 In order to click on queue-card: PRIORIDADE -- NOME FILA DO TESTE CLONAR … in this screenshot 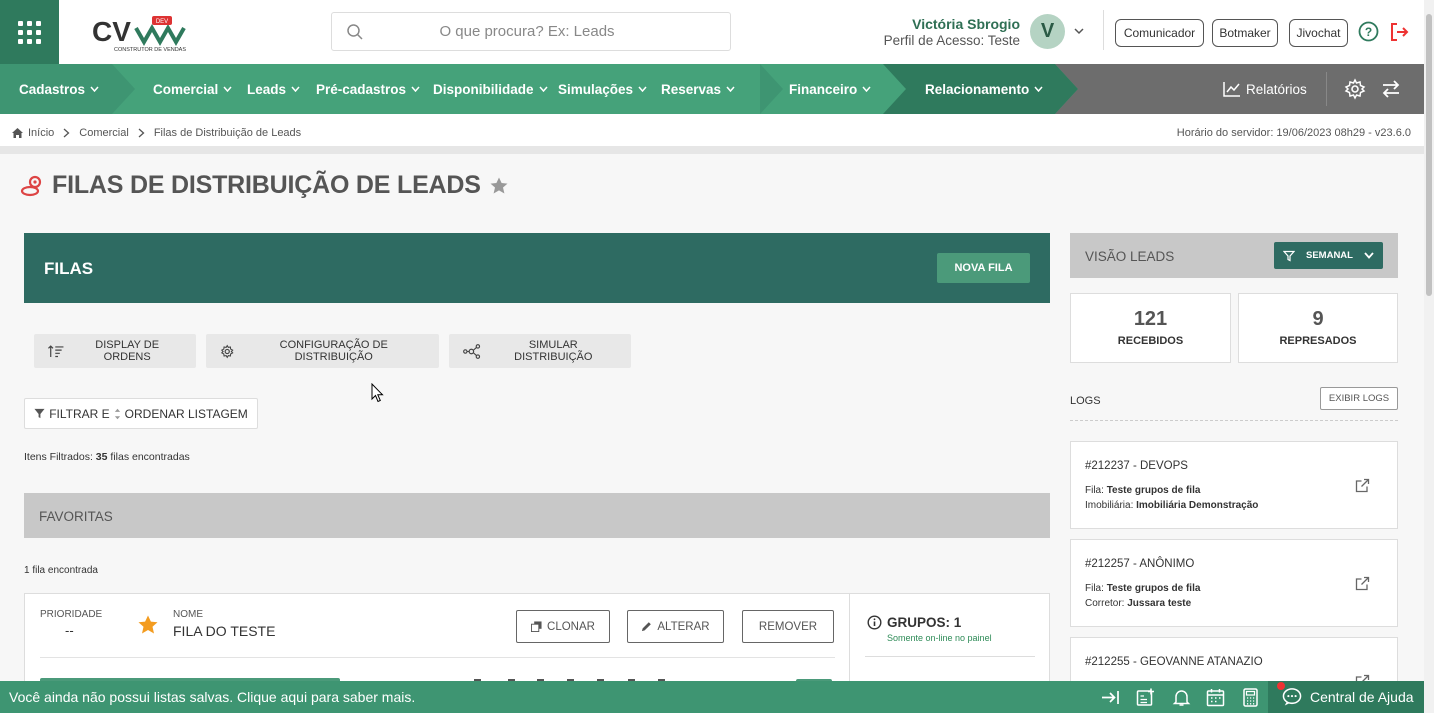, I will do `click(537, 643)`.